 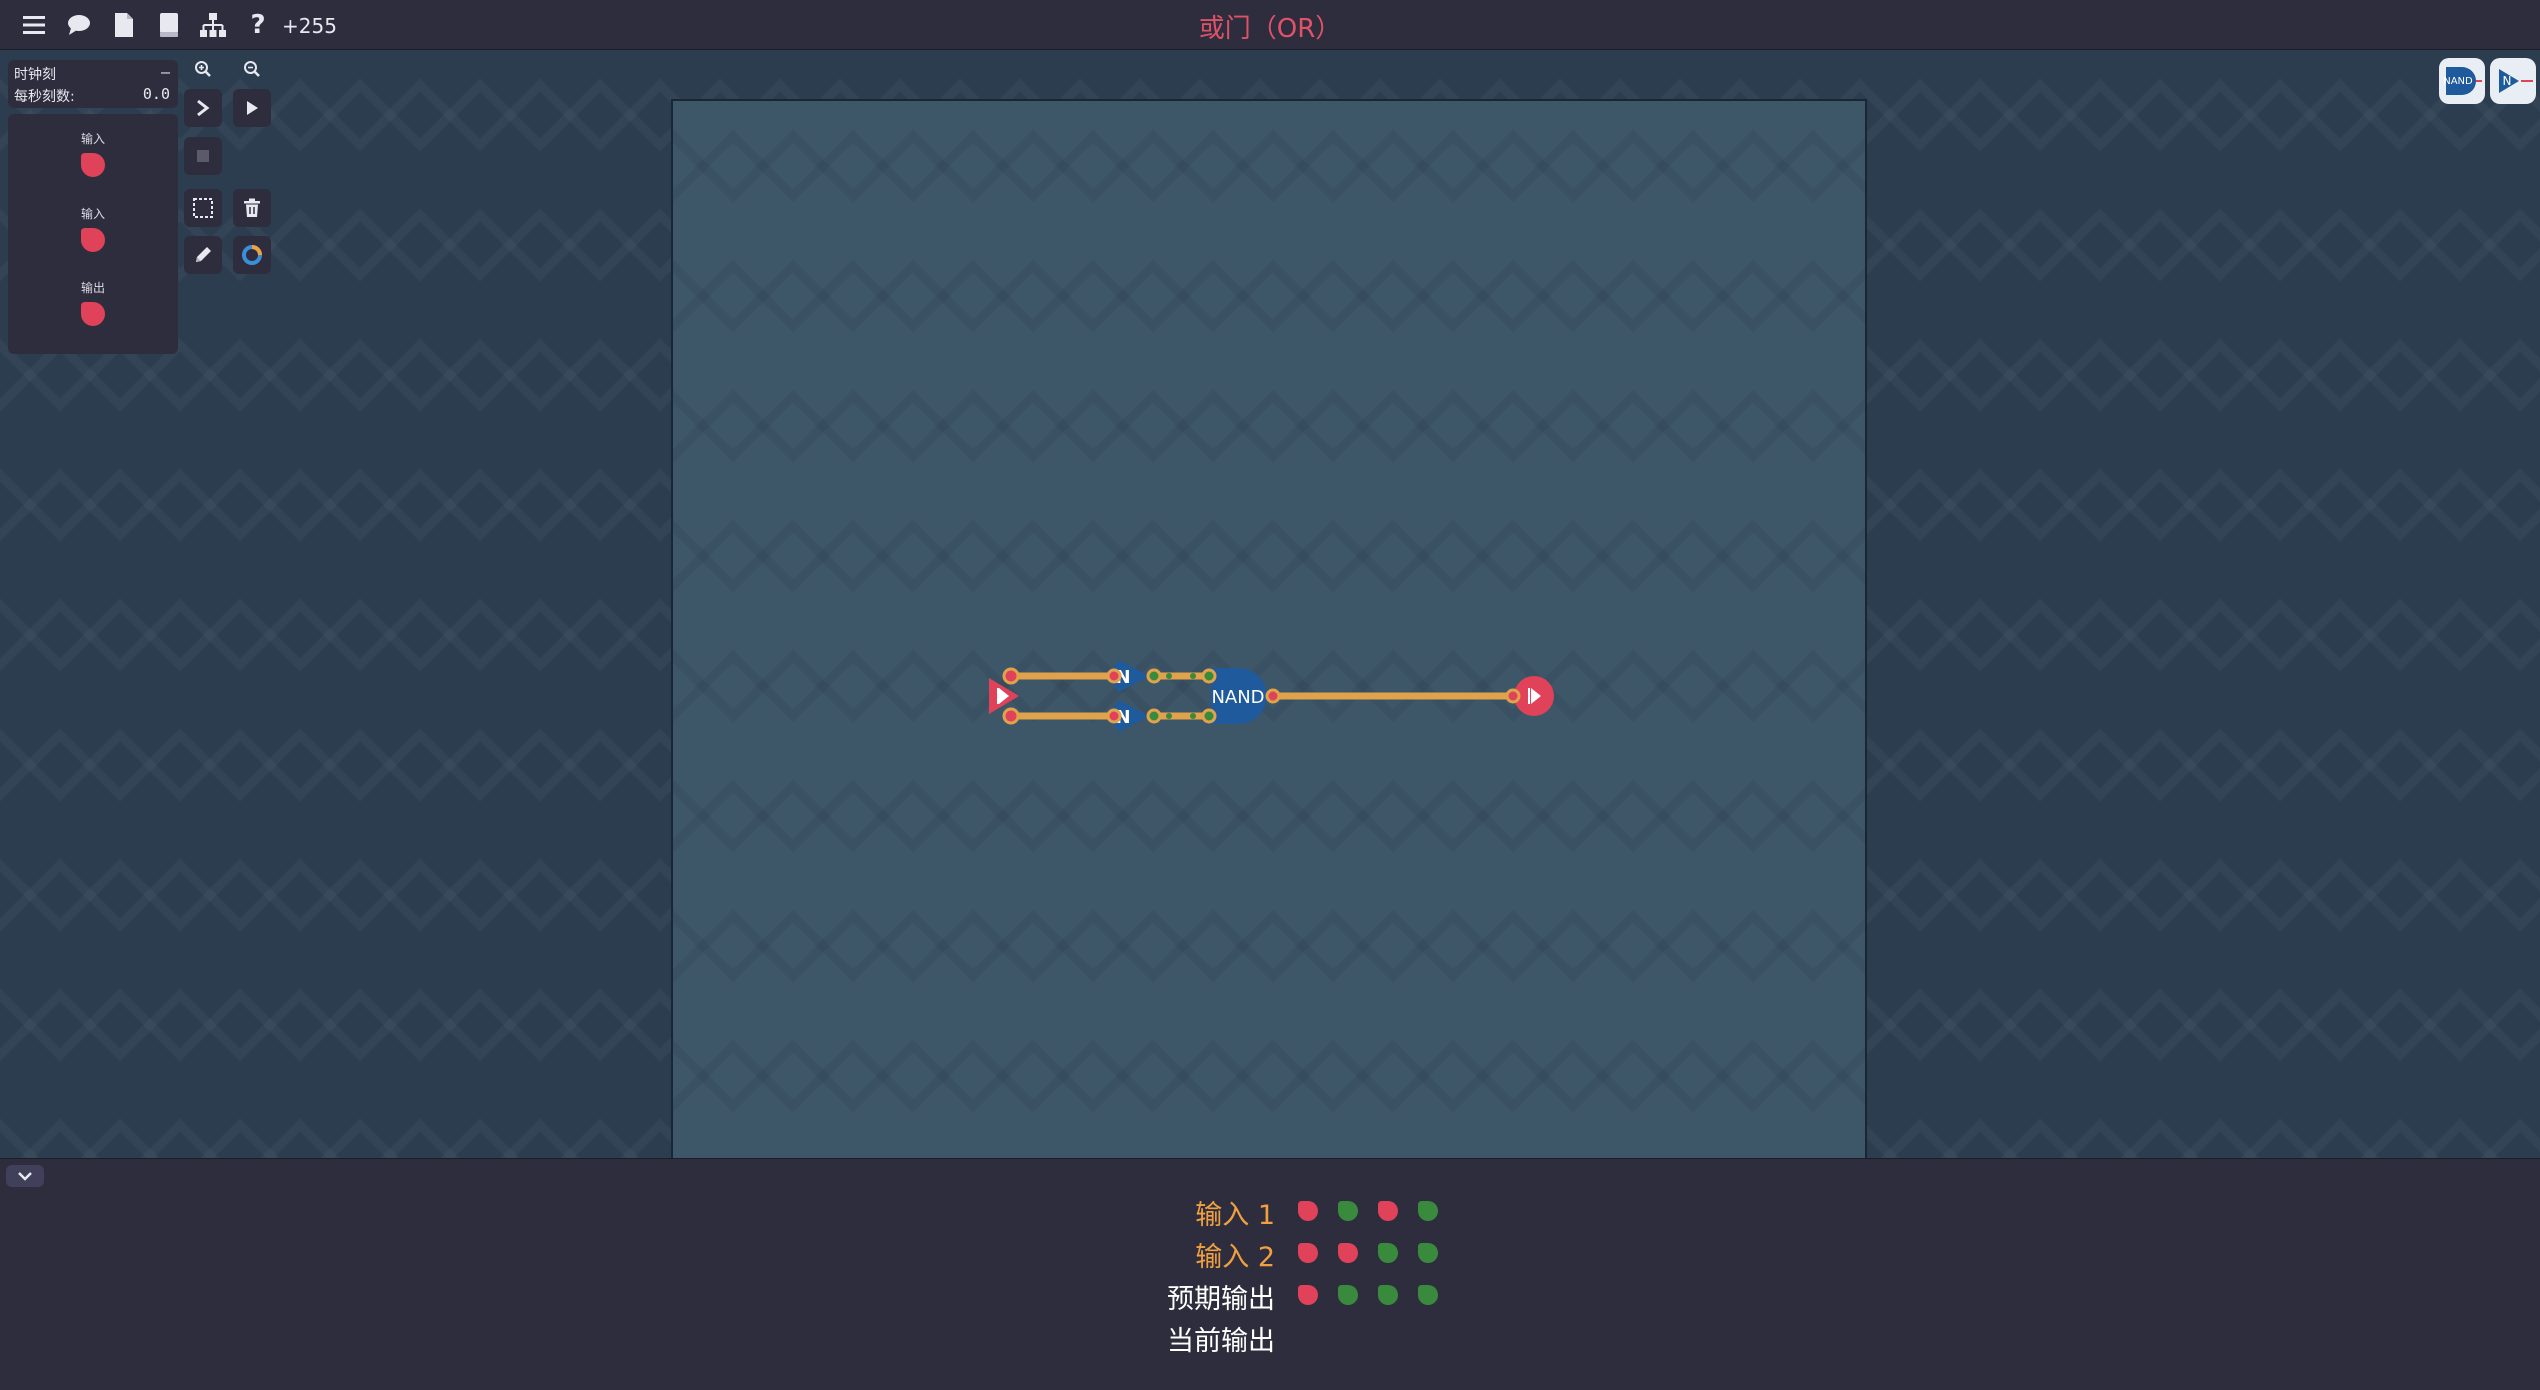 I want to click on palette-item-input-2: 输入, so click(x=93, y=231).